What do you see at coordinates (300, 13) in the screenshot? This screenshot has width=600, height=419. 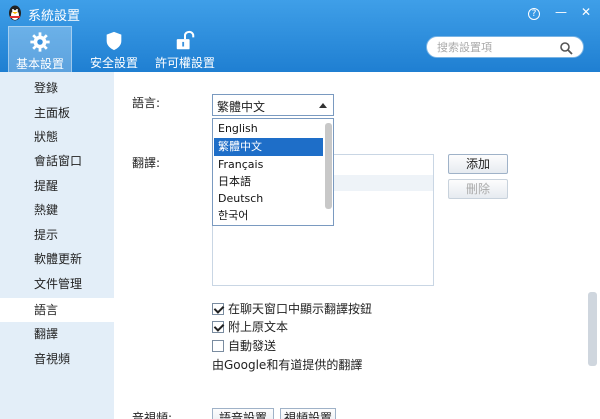 I see `title-bar: 系統設置 ? — ✕` at bounding box center [300, 13].